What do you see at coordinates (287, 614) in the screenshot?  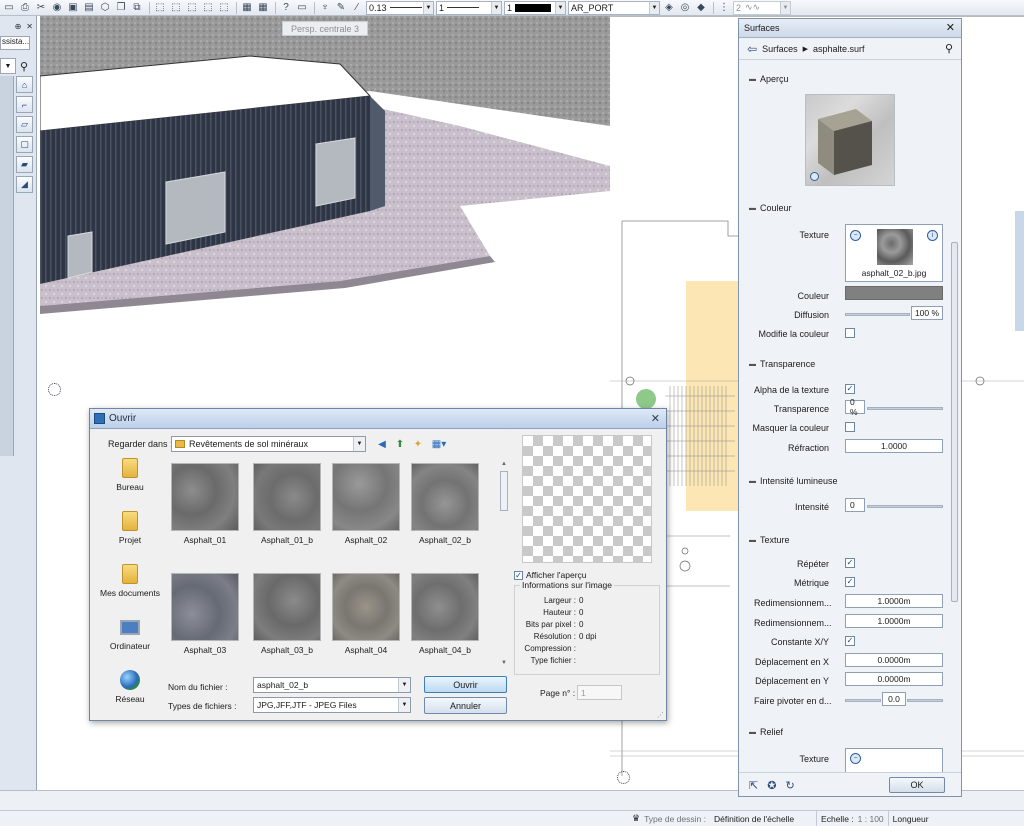 I see `file-item: Asphalt_03_b` at bounding box center [287, 614].